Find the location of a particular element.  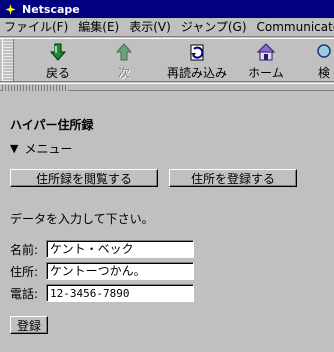

register-submit-button: 登録 is located at coordinates (29, 325).